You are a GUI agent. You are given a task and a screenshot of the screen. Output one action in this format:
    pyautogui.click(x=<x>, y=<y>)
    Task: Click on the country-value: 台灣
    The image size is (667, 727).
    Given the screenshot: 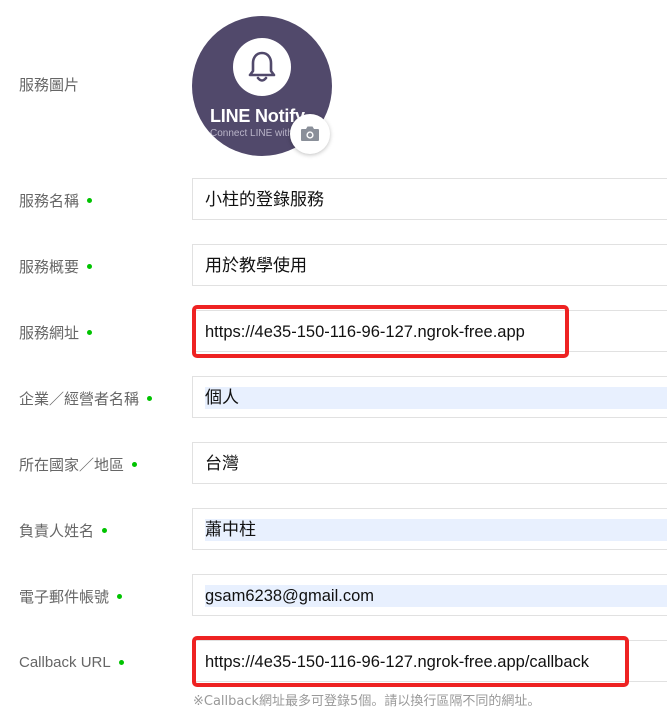 What is the action you would take?
    pyautogui.click(x=222, y=464)
    